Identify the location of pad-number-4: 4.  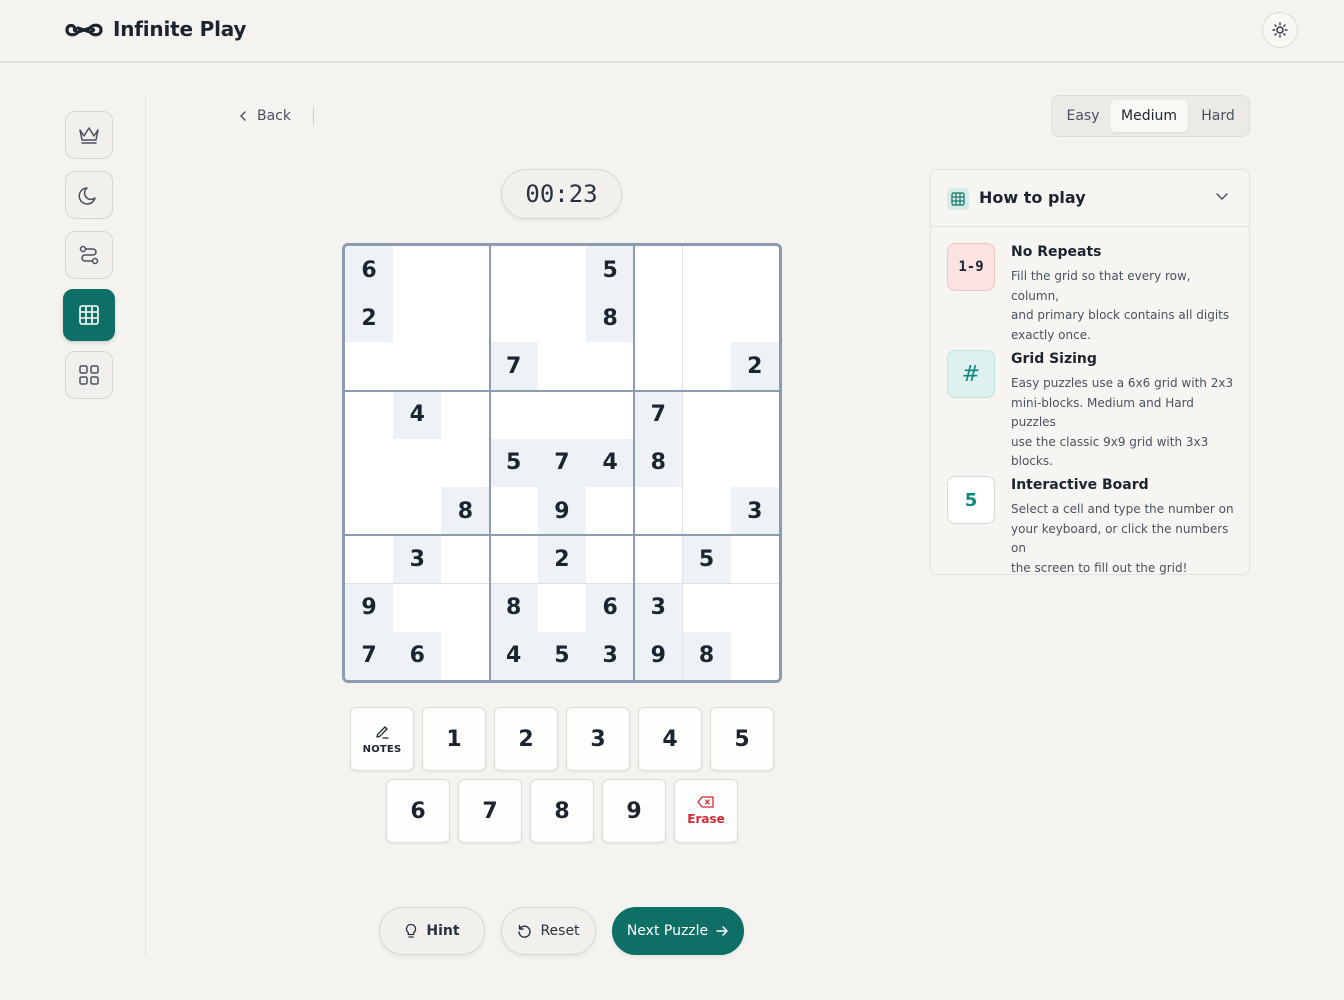
(670, 739).